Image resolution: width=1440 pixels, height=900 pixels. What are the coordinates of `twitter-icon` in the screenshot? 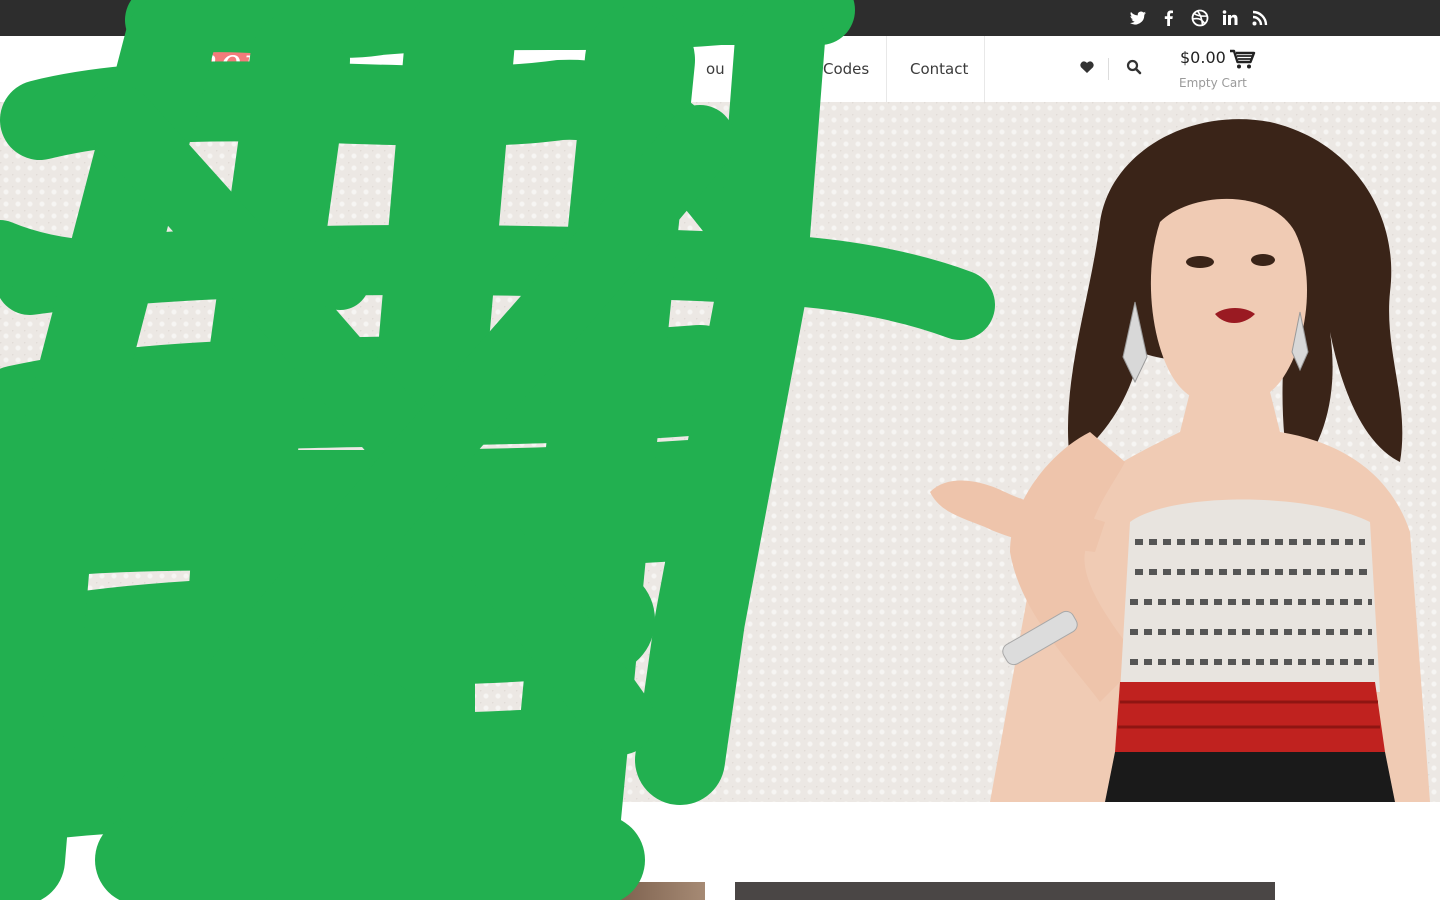 It's located at (1138, 18).